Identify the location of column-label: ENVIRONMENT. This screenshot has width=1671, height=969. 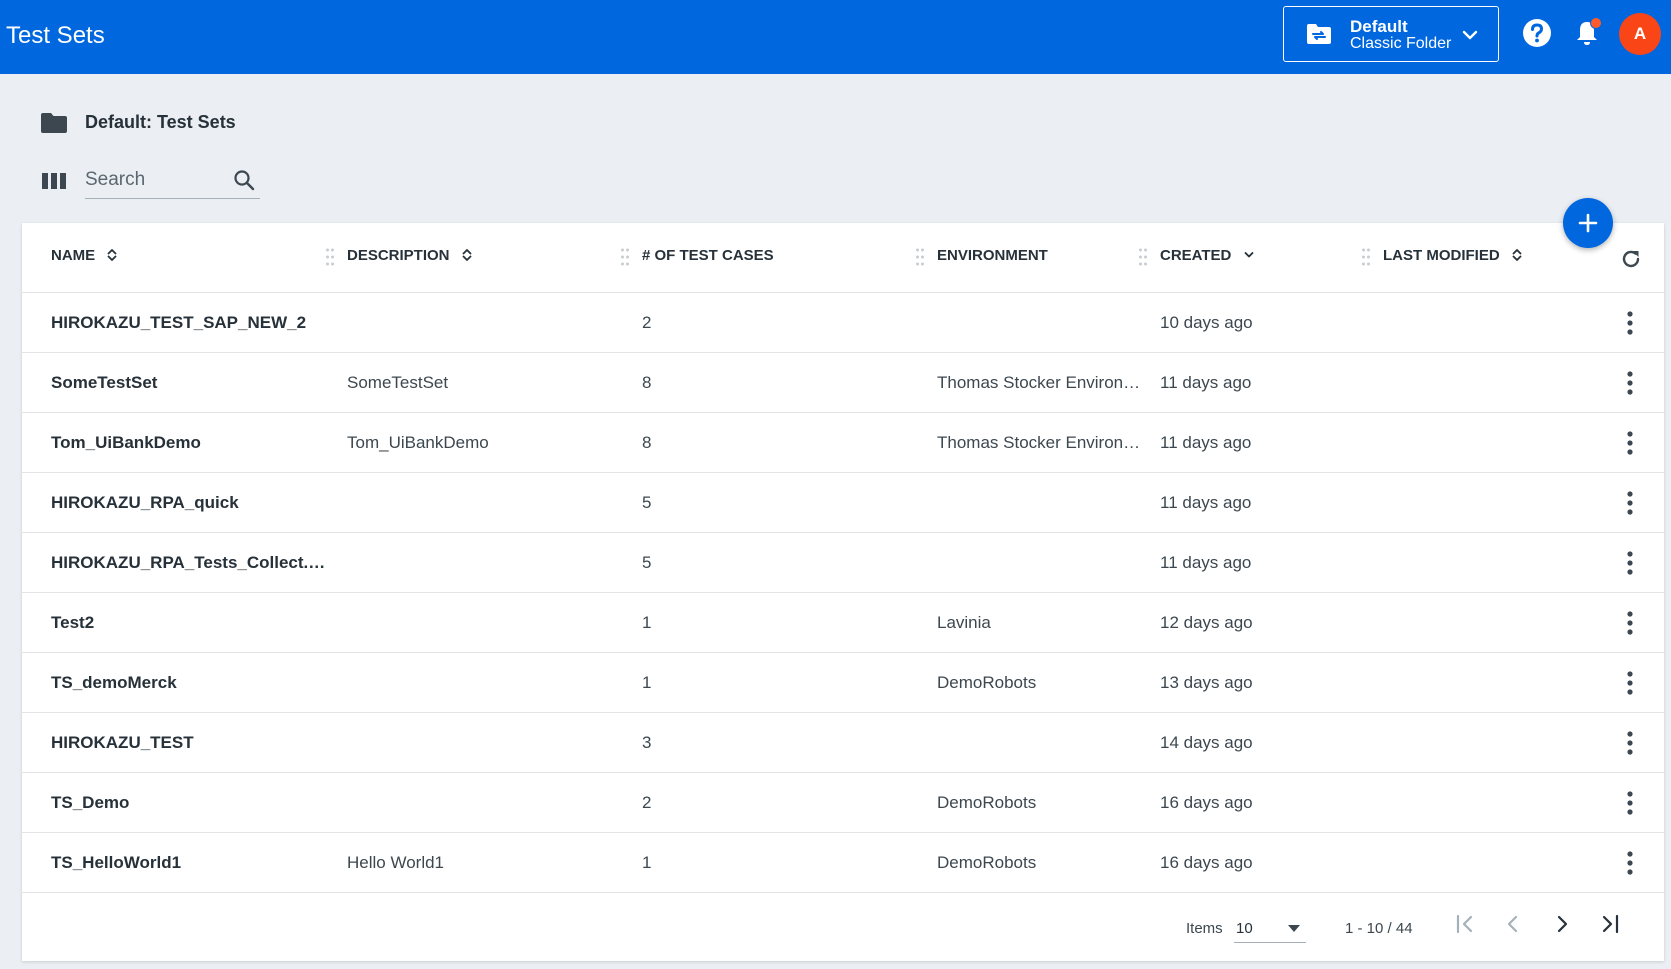
(992, 255).